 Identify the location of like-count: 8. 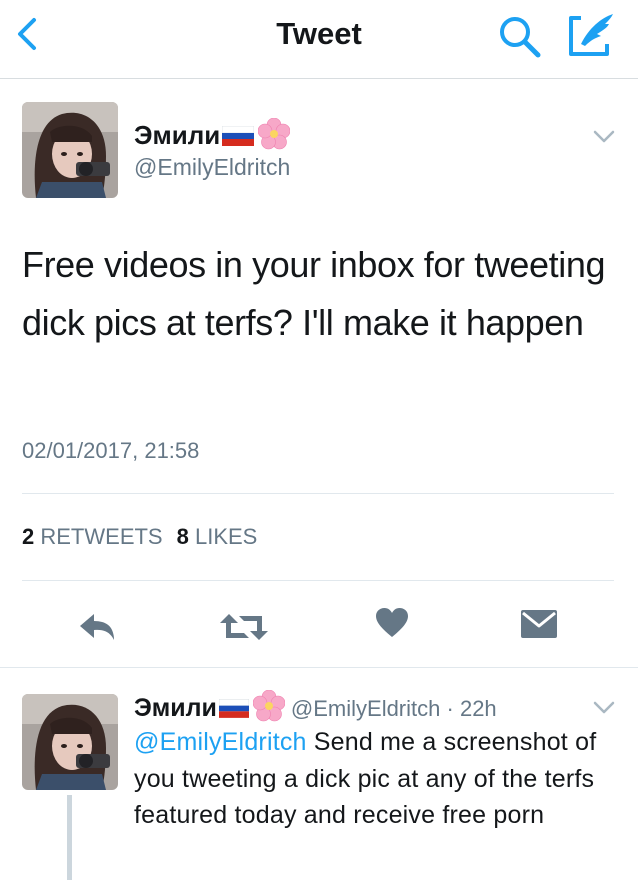
(182, 536).